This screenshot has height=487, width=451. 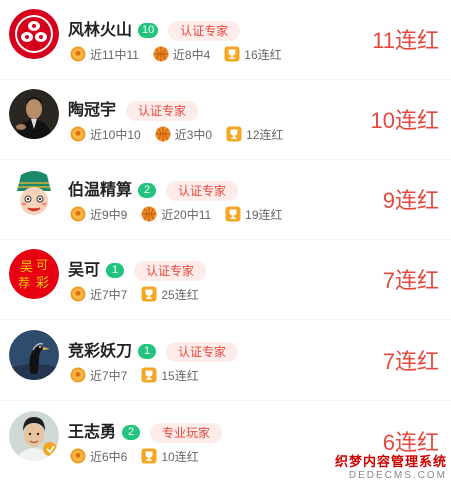 What do you see at coordinates (390, 461) in the screenshot?
I see `watermark-line1: 织梦内容管理系统` at bounding box center [390, 461].